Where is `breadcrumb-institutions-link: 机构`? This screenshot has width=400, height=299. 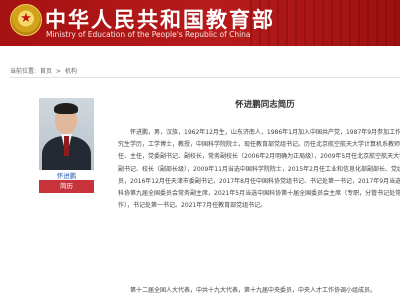 breadcrumb-institutions-link: 机构 is located at coordinates (71, 71).